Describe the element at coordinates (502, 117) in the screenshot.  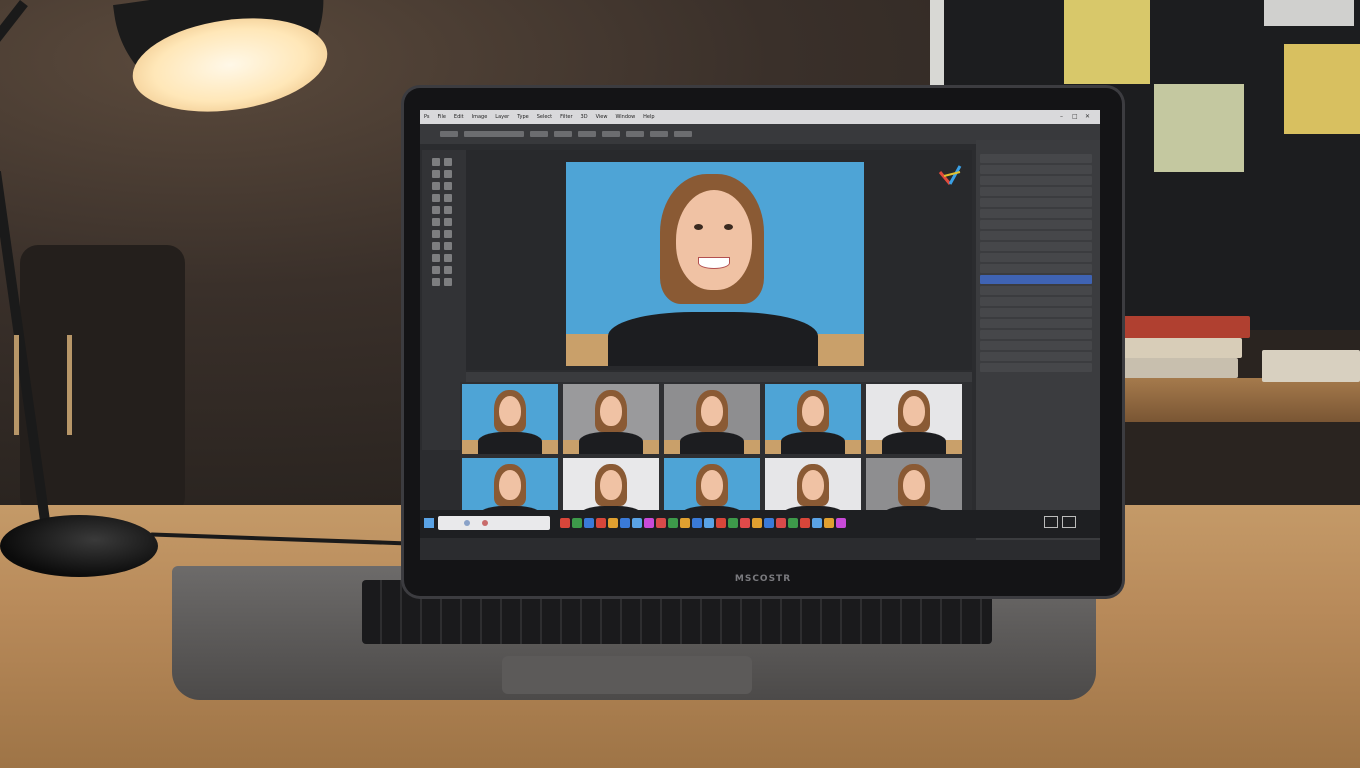
I see `menu-item: Layer` at that location.